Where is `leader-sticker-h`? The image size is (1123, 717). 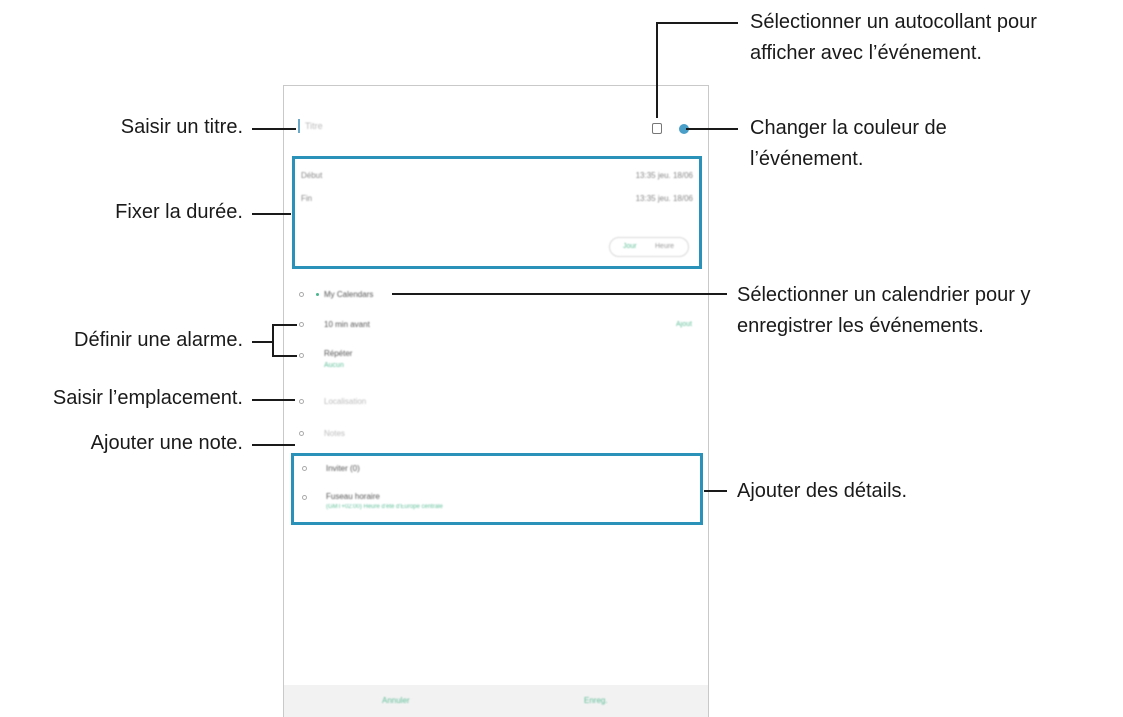 leader-sticker-h is located at coordinates (697, 23).